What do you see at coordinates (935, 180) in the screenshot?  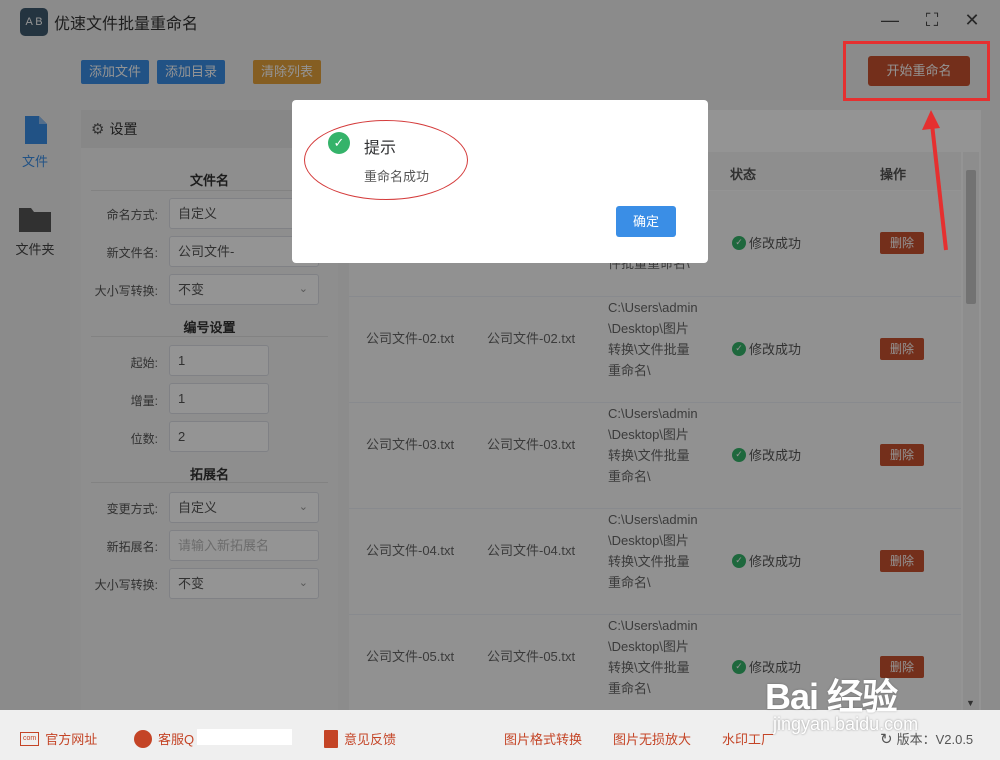 I see `annotation-arrow-icon` at bounding box center [935, 180].